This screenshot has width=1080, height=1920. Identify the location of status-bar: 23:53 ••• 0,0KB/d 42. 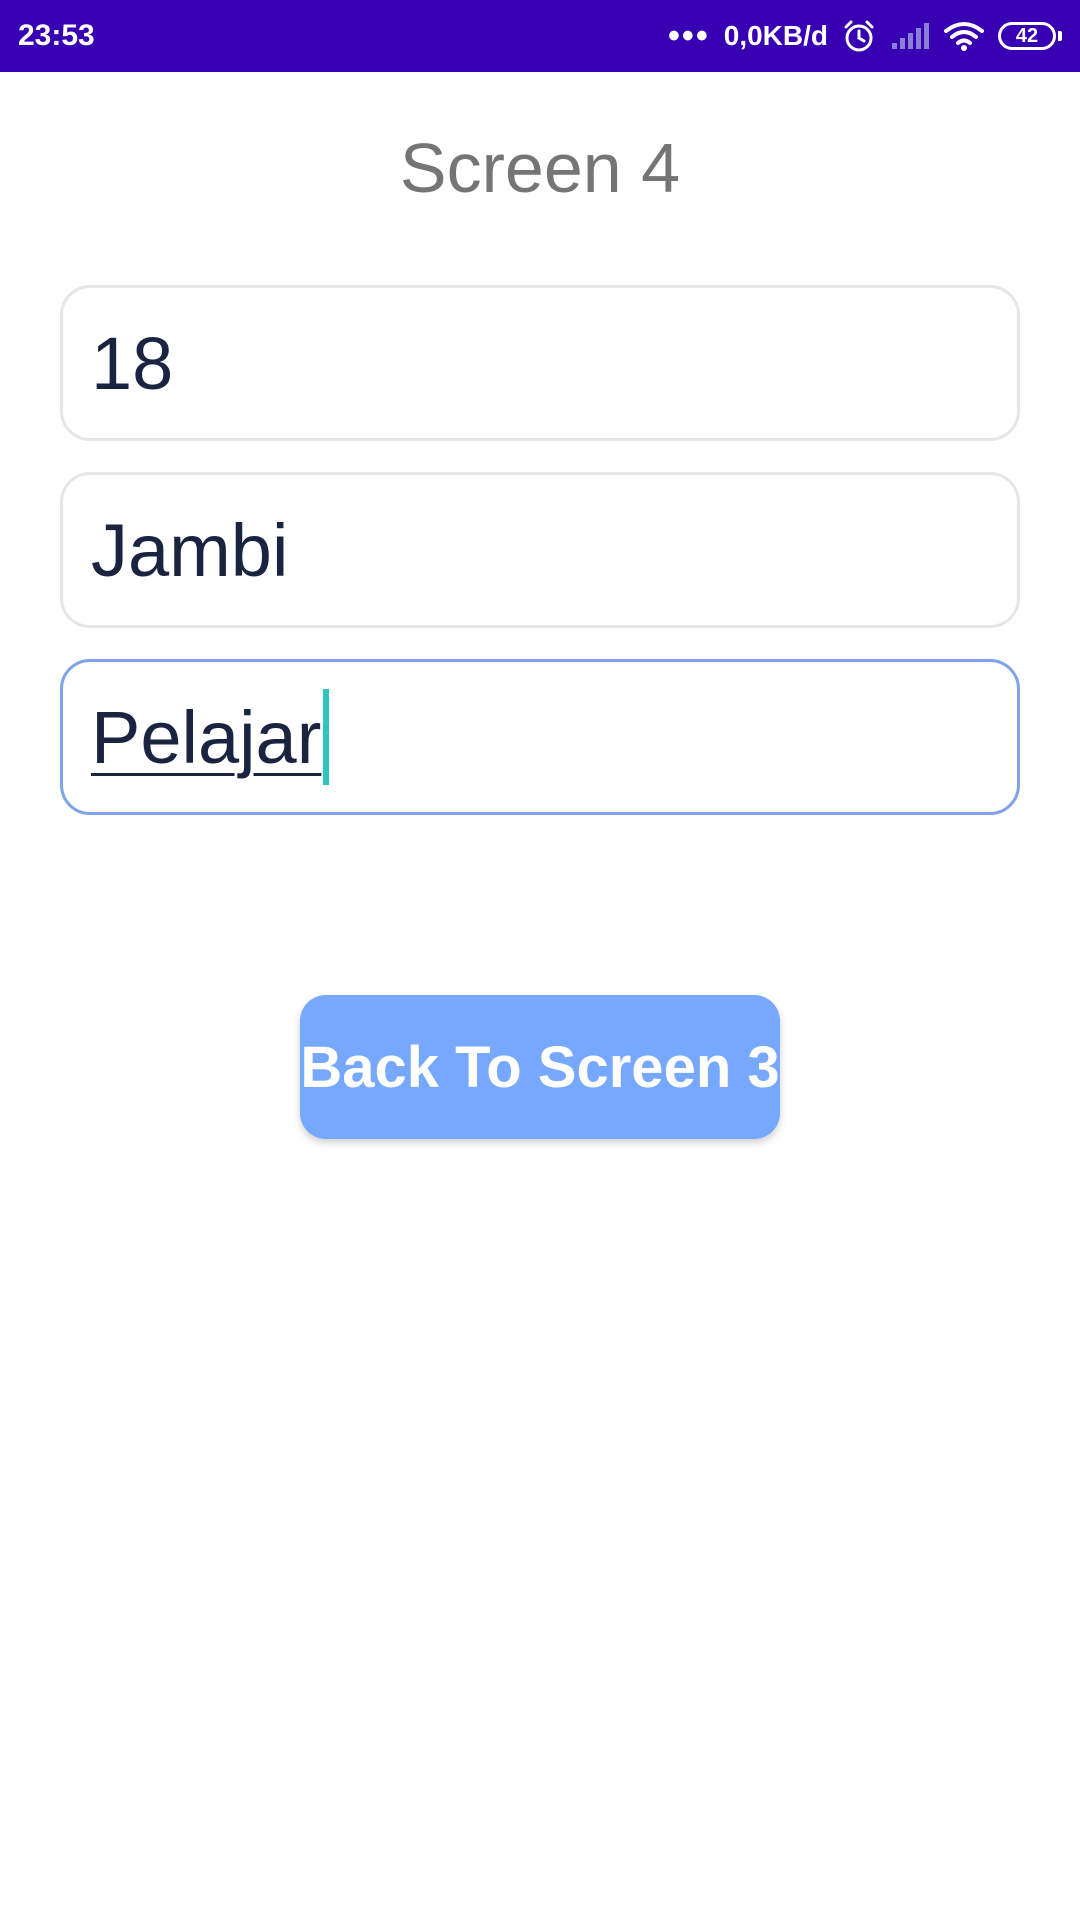
(540, 36).